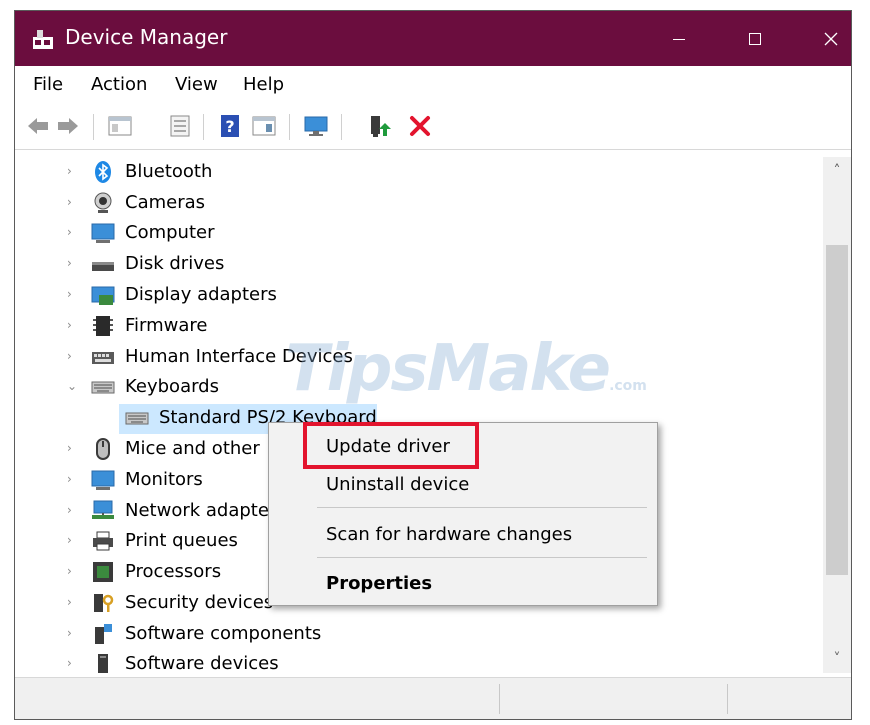  I want to click on context-menu-label: Uninstall device, so click(398, 484).